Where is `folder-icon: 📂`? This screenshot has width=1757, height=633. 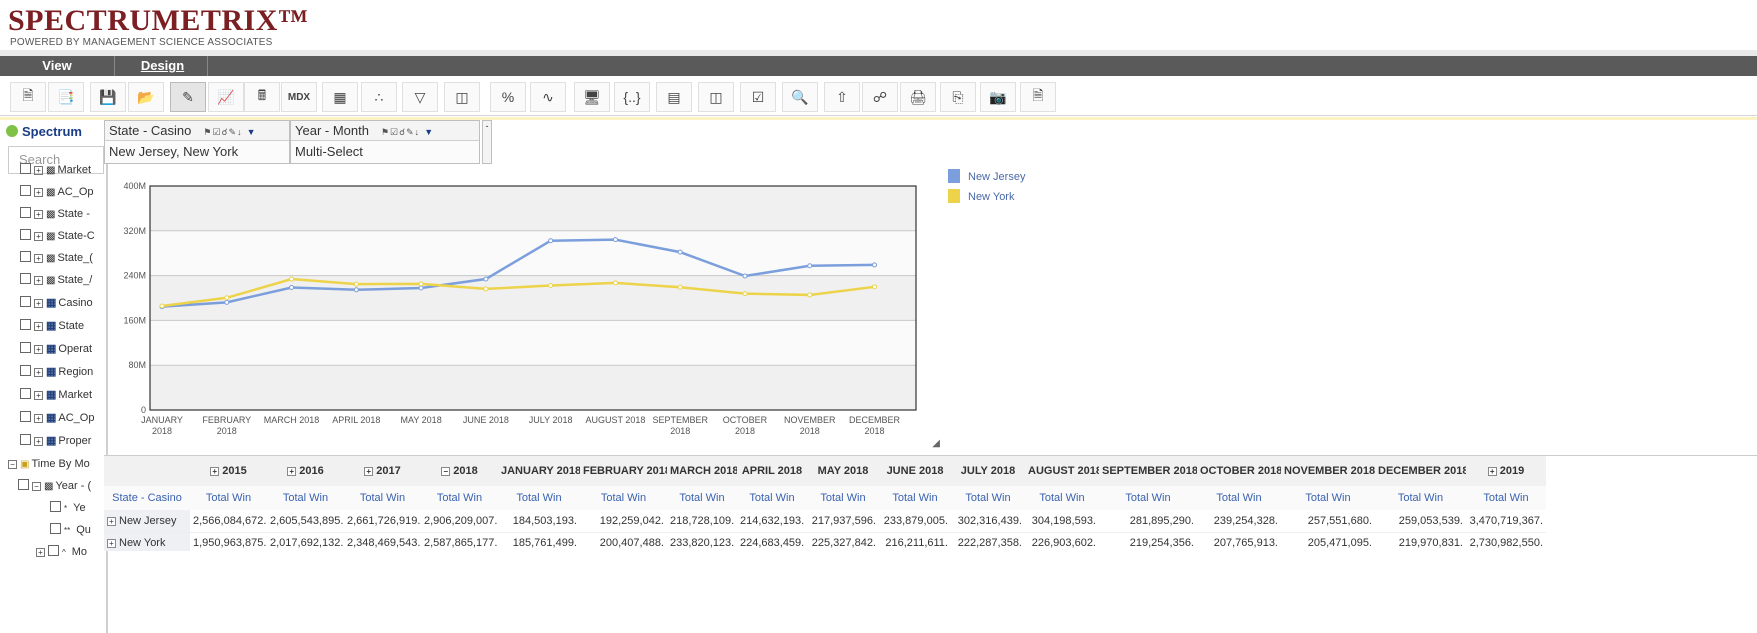
folder-icon: 📂 is located at coordinates (146, 97).